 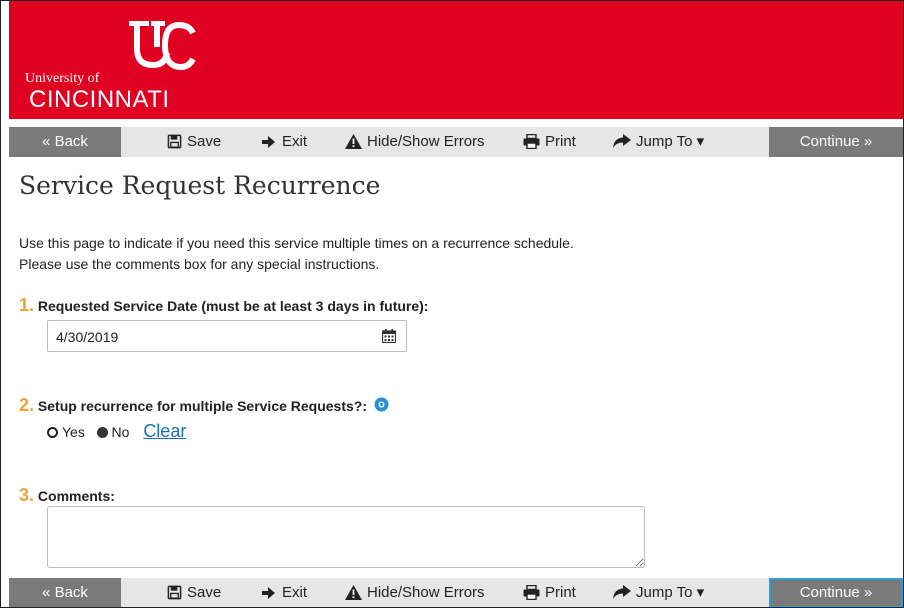 What do you see at coordinates (62, 78) in the screenshot?
I see `university-of-text: University of` at bounding box center [62, 78].